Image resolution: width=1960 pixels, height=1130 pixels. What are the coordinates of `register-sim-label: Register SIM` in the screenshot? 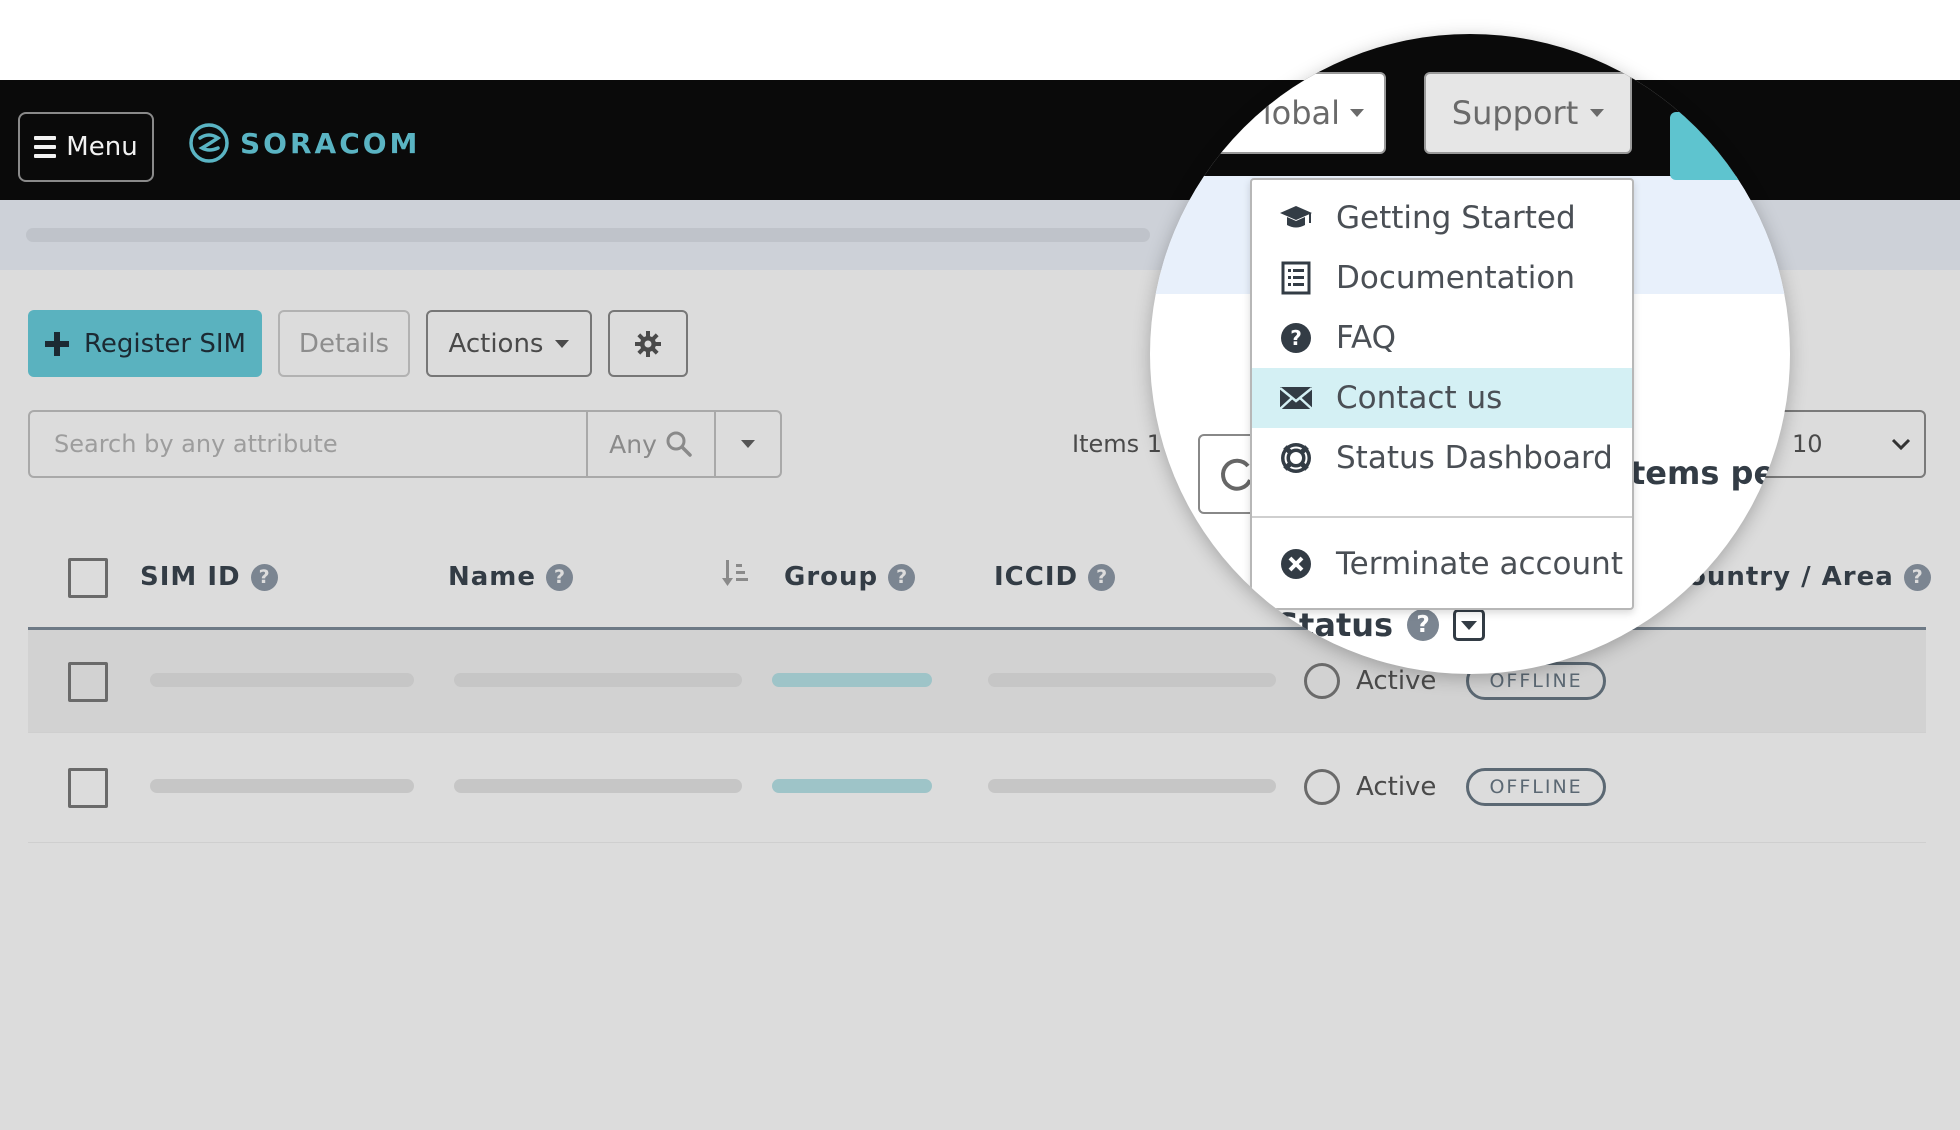 It's located at (165, 343).